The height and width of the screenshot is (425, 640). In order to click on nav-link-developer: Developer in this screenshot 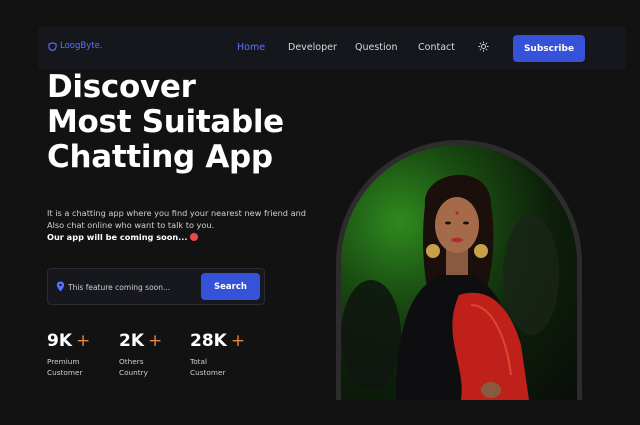, I will do `click(312, 47)`.